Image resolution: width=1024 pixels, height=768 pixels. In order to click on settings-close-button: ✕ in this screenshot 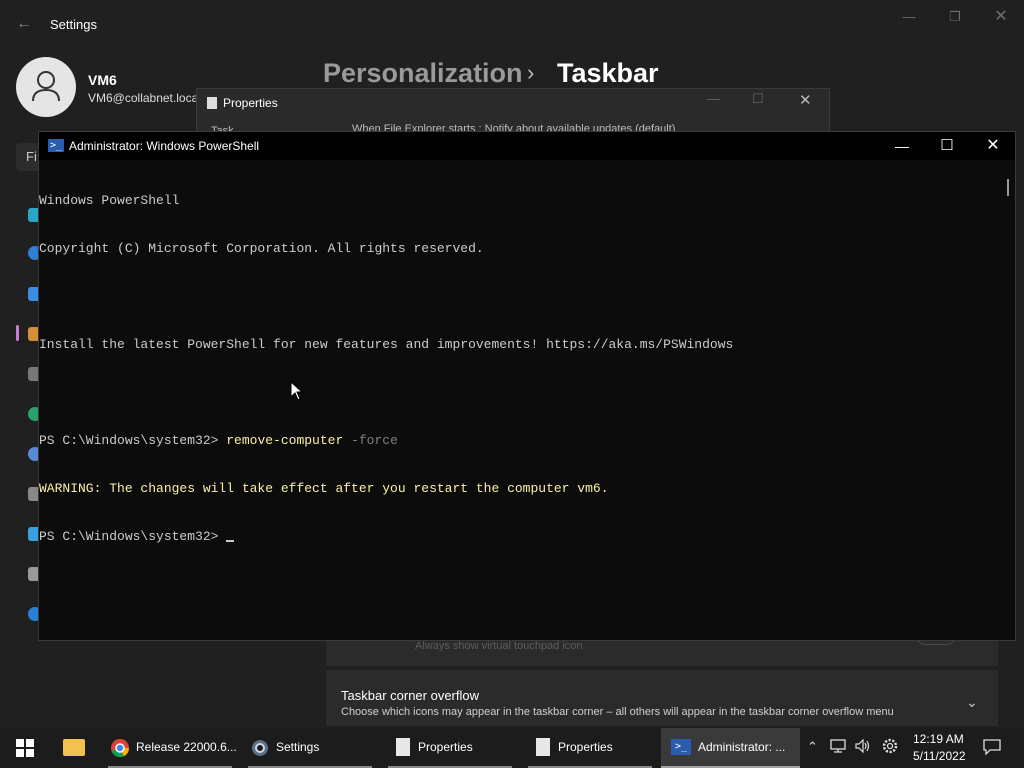, I will do `click(1001, 17)`.